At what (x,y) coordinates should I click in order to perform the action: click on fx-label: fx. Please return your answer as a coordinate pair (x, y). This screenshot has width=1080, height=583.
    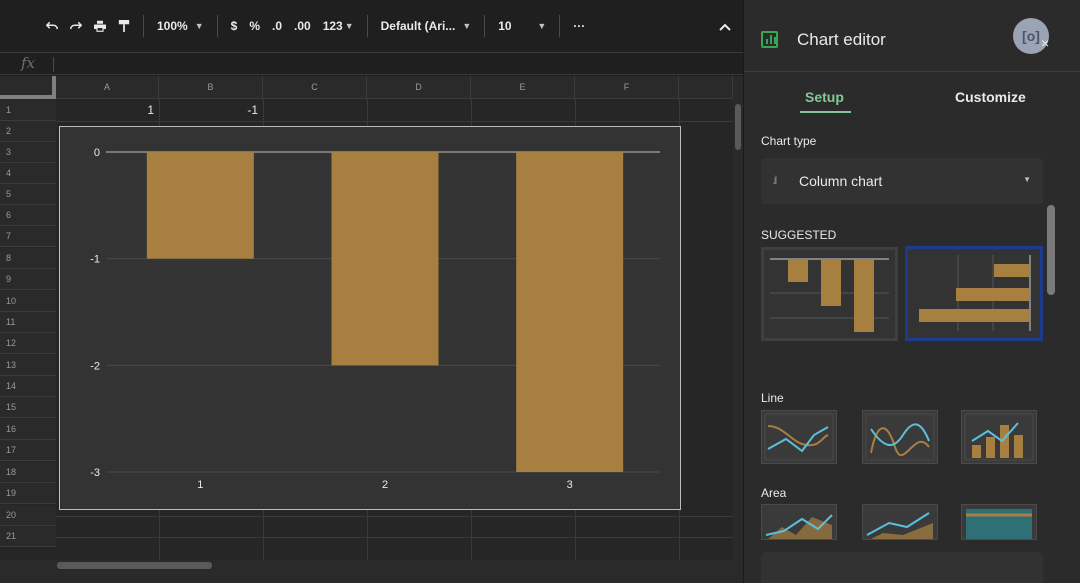
    Looking at the image, I should click on (28, 63).